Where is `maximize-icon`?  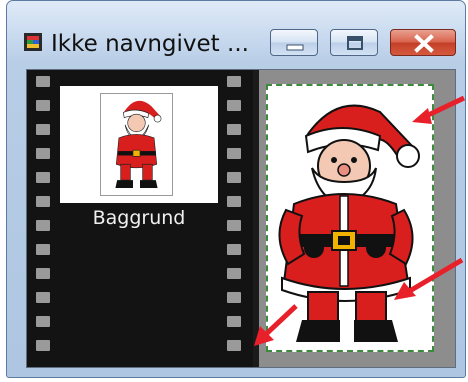 maximize-icon is located at coordinates (355, 43).